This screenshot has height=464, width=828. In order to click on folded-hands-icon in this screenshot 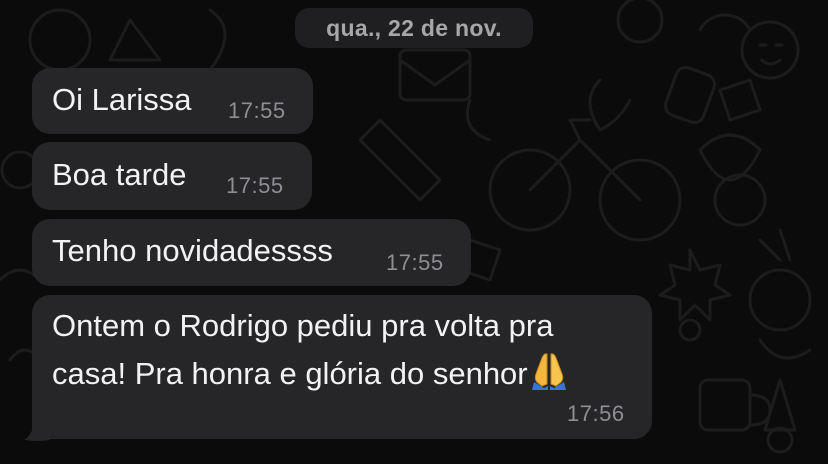, I will do `click(548, 371)`.